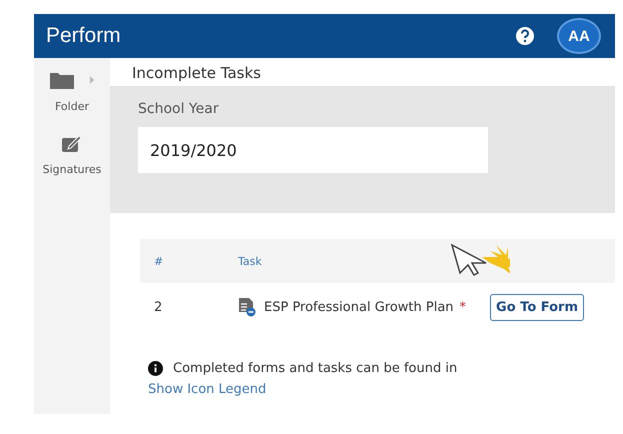 The image size is (623, 434). I want to click on folder-icon, so click(62, 80).